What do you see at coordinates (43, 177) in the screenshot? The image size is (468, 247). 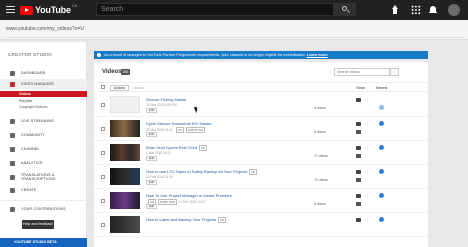 I see `sidebar-item-translations: TRANSLATIONS & TRANSCRIPTIONS` at bounding box center [43, 177].